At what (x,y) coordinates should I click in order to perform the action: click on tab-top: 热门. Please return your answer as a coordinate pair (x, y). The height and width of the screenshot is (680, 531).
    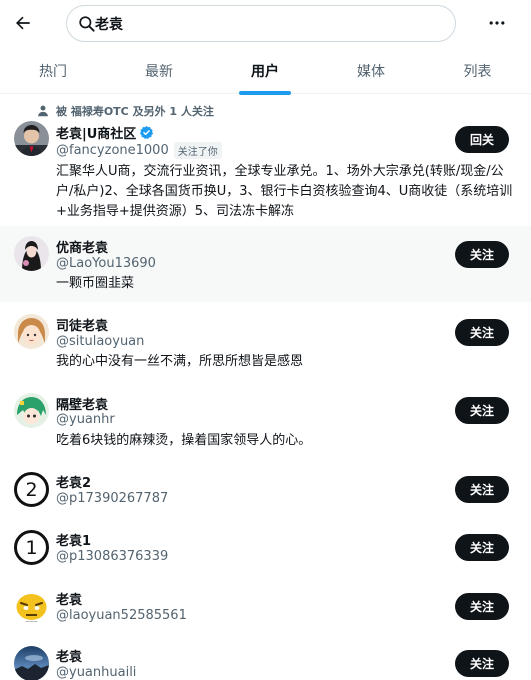
    Looking at the image, I should click on (53, 71).